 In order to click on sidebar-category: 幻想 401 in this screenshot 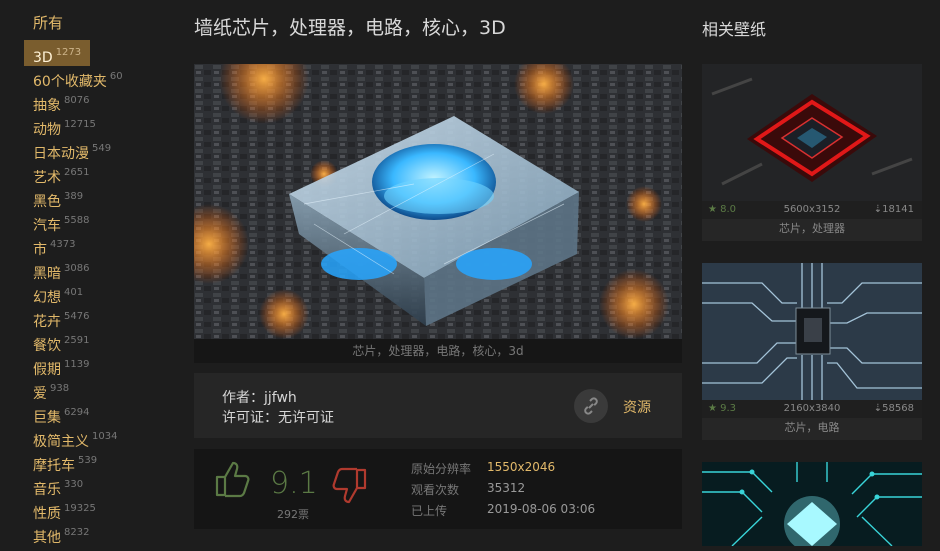, I will do `click(58, 293)`.